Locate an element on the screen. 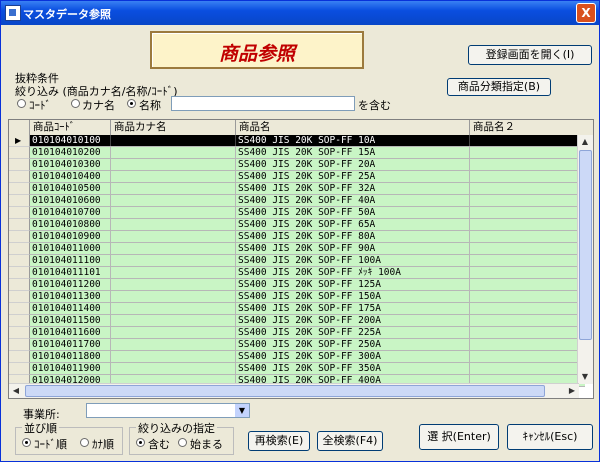  table-row: 010104011900 SS400 JIS 20K SOP-FF 350A is located at coordinates (307, 369).